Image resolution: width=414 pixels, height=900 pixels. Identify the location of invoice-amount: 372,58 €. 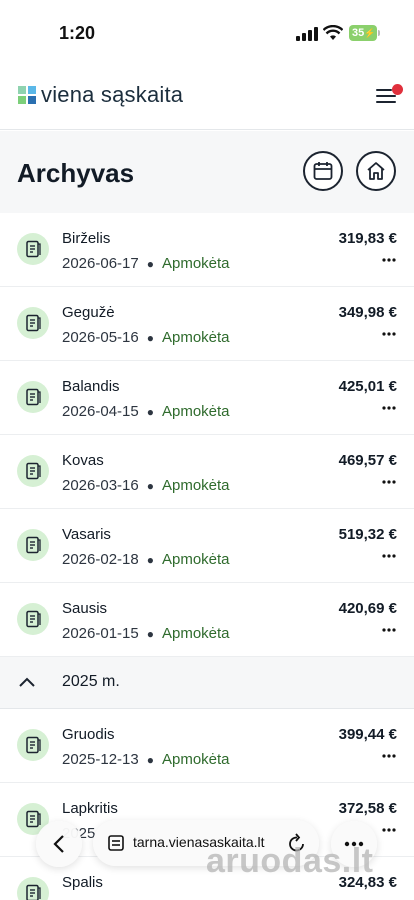
(367, 808).